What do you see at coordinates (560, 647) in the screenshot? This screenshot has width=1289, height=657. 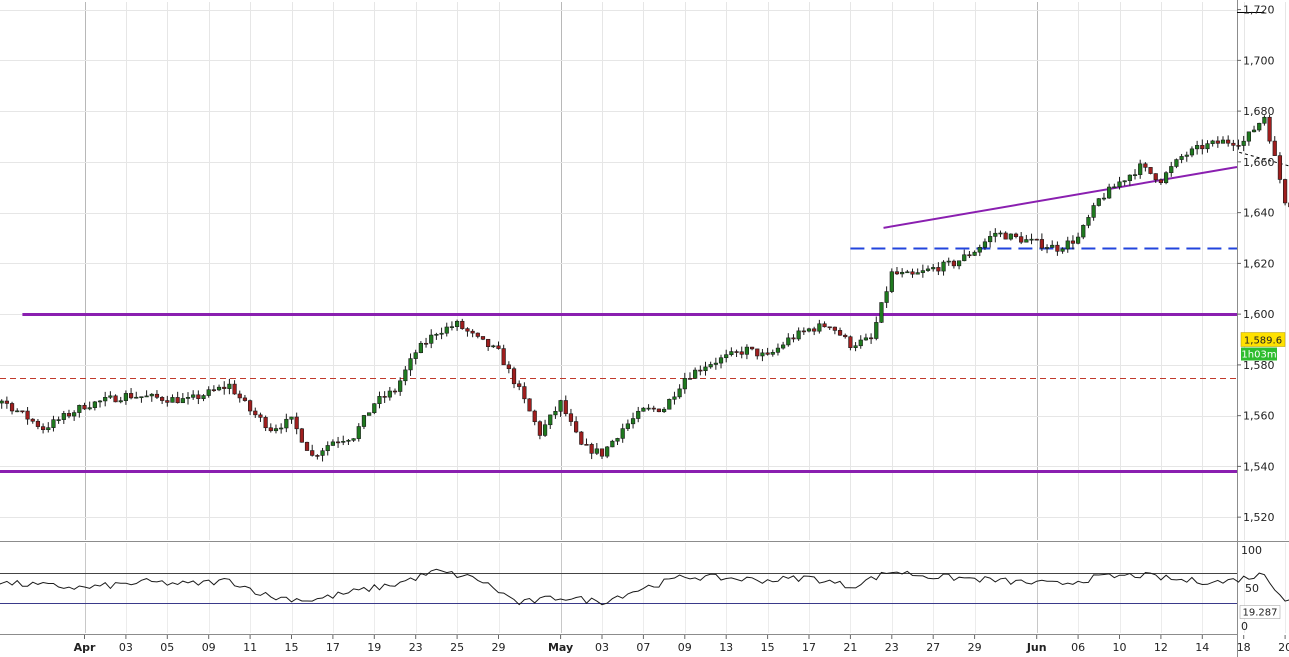 I see `time-tick-label: May` at bounding box center [560, 647].